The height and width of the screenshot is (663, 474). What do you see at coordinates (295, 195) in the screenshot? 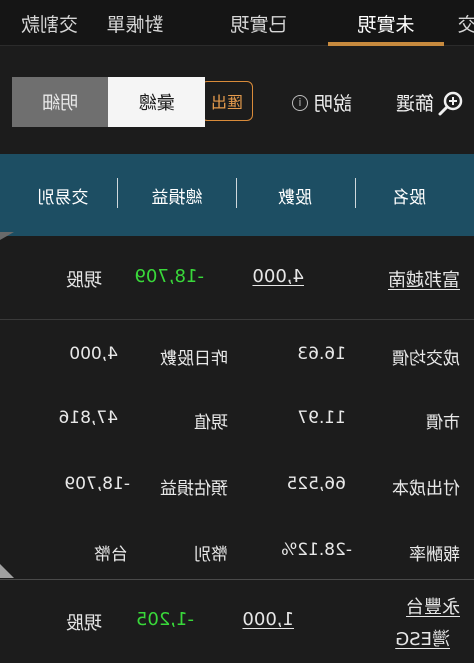
I see `header-shares: 股數` at bounding box center [295, 195].